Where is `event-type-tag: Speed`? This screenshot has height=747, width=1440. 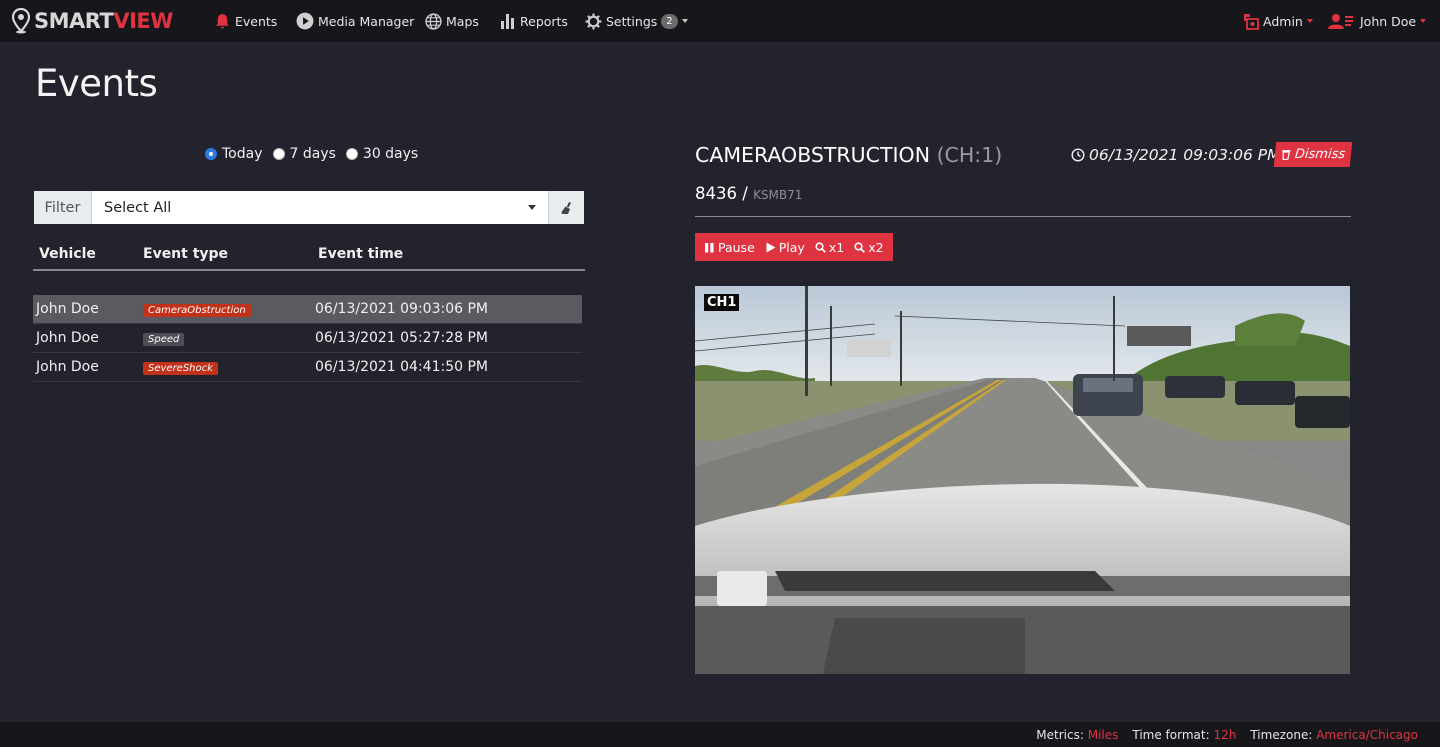 event-type-tag: Speed is located at coordinates (164, 339).